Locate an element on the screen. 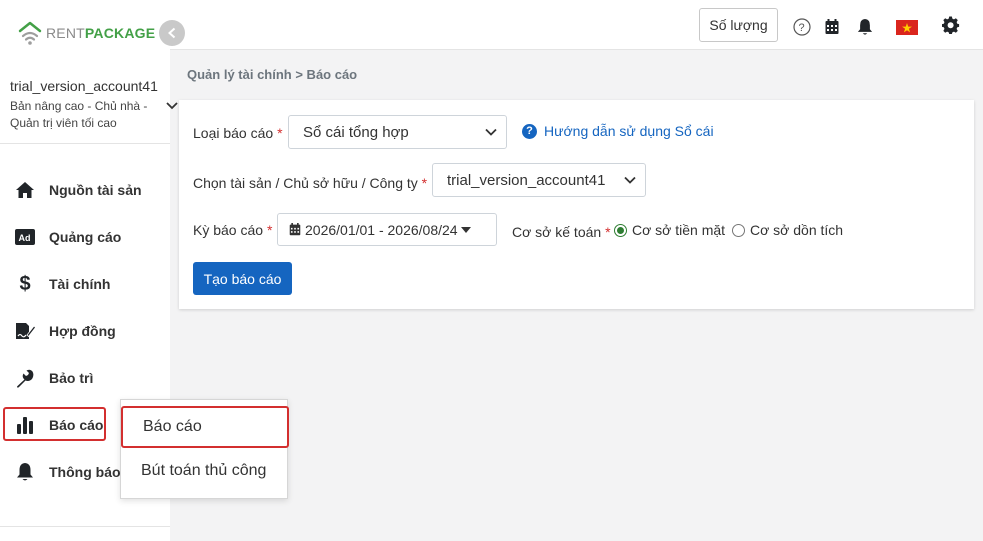 The image size is (983, 541). sidebar-item-label: Thông báo is located at coordinates (85, 472).